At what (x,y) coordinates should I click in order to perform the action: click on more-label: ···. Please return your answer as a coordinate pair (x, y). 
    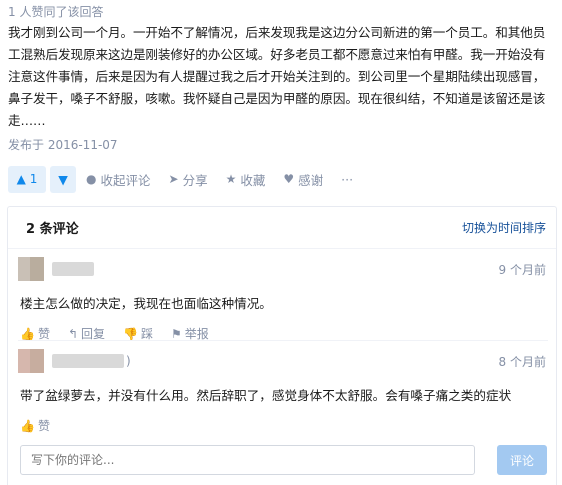
    Looking at the image, I should click on (347, 179).